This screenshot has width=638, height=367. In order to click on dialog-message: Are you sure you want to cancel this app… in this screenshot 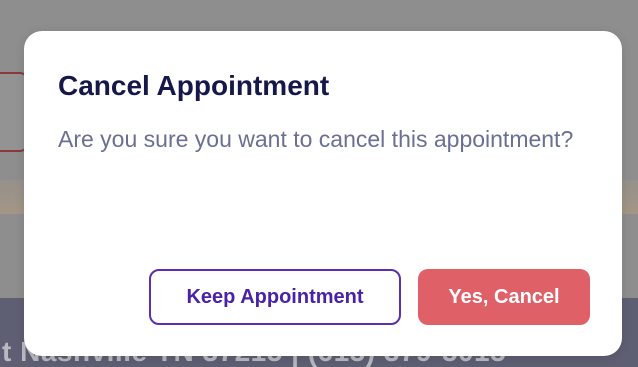, I will do `click(316, 139)`.